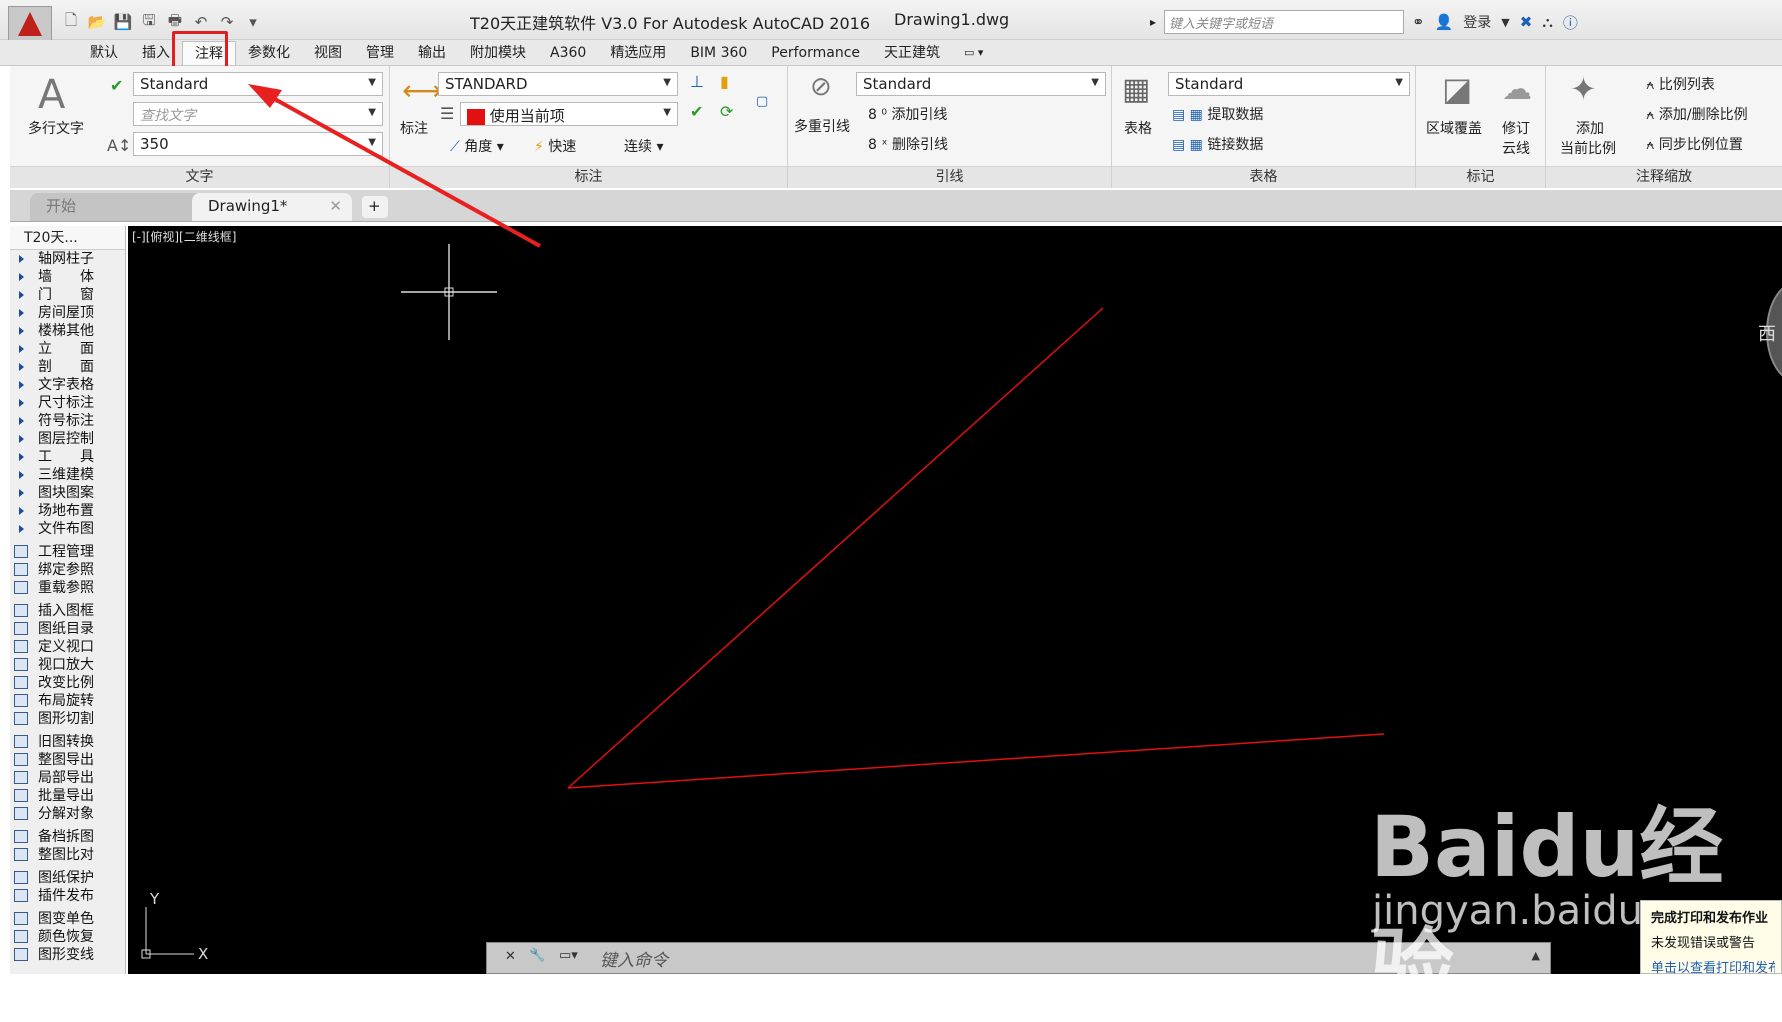 The height and width of the screenshot is (1022, 1782). What do you see at coordinates (67, 403) in the screenshot?
I see `palette-tree-item: 尺寸标注` at bounding box center [67, 403].